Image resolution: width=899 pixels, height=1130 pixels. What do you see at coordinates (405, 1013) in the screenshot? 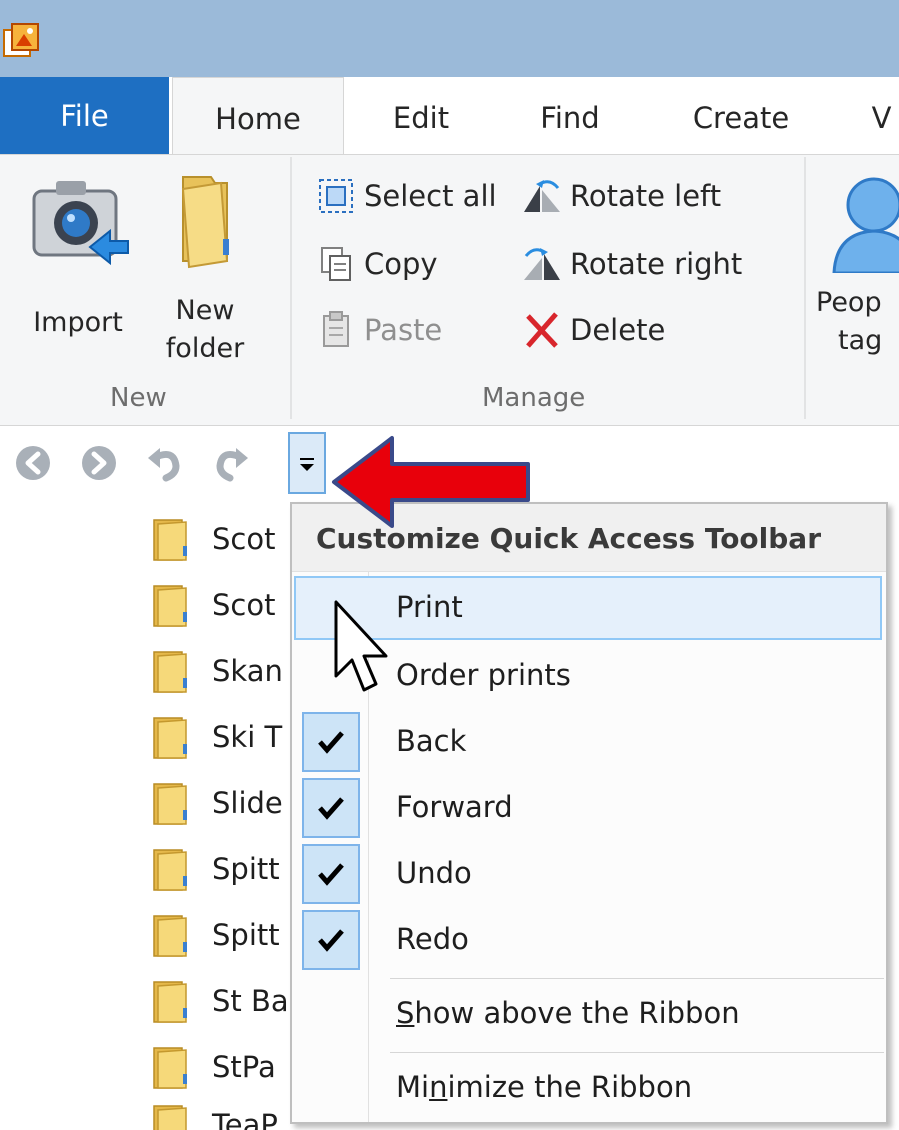
I see `access-key: S` at bounding box center [405, 1013].